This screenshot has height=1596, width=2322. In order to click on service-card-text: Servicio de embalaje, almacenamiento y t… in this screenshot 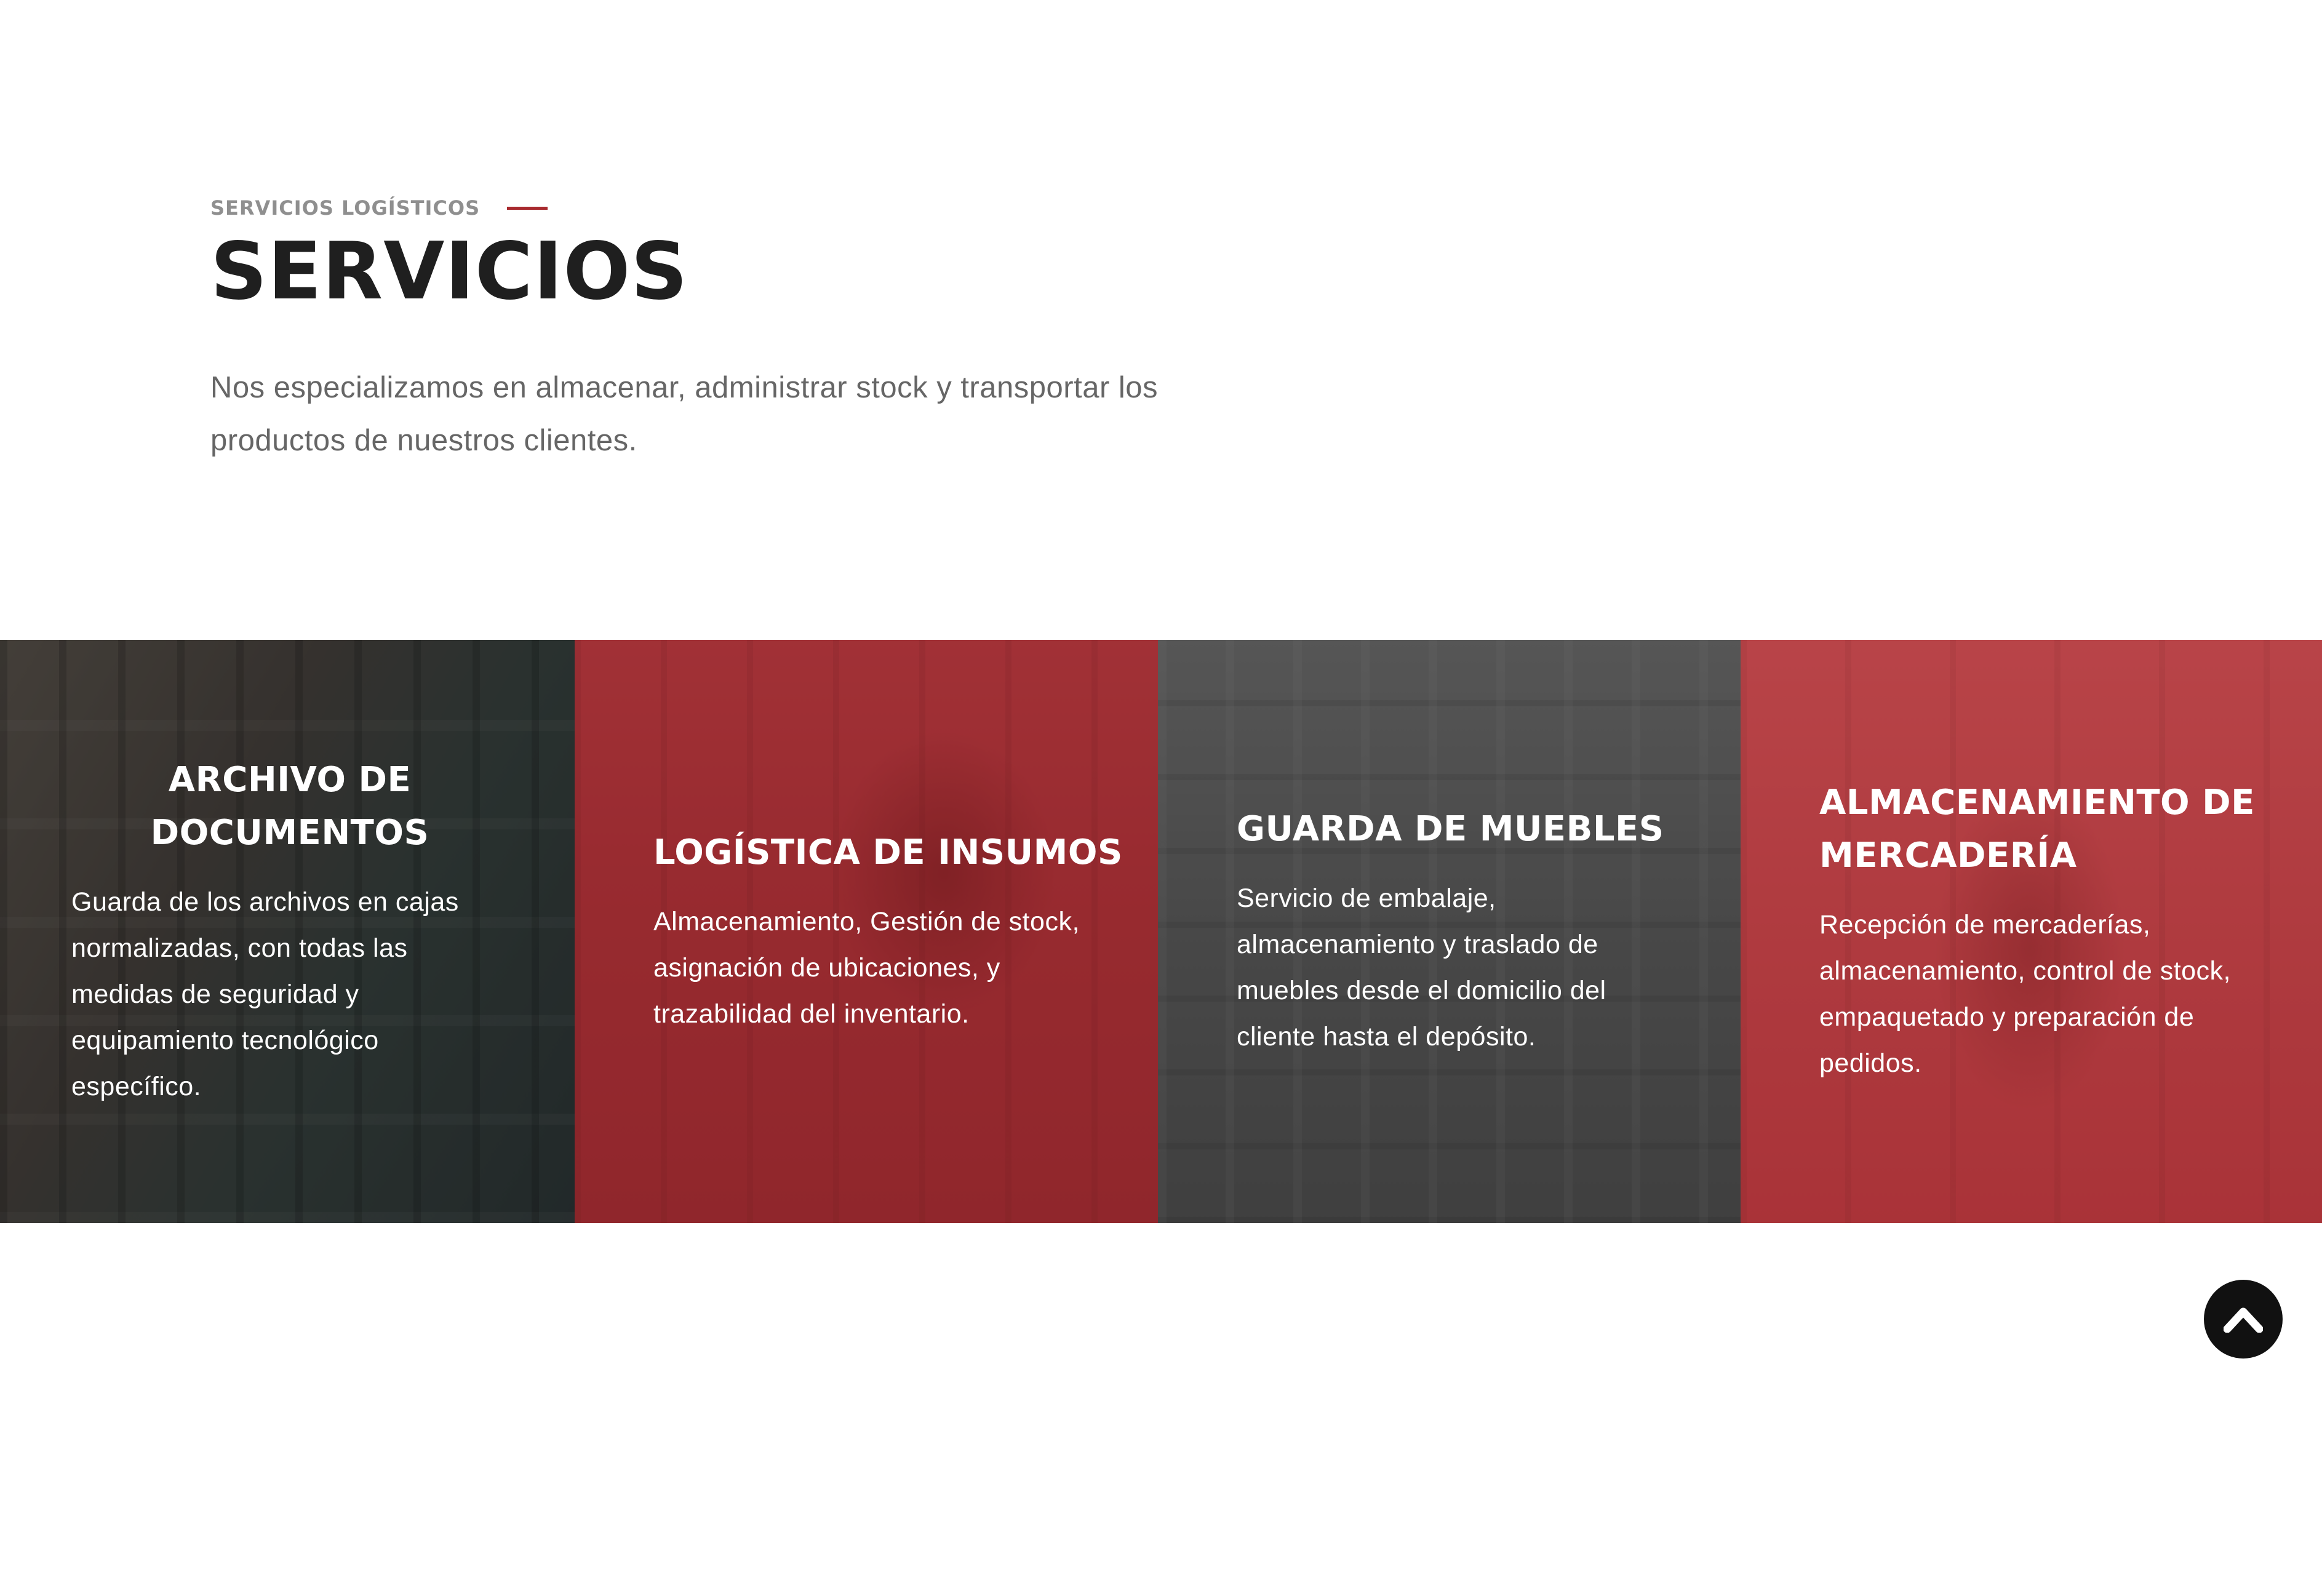, I will do `click(1421, 967)`.